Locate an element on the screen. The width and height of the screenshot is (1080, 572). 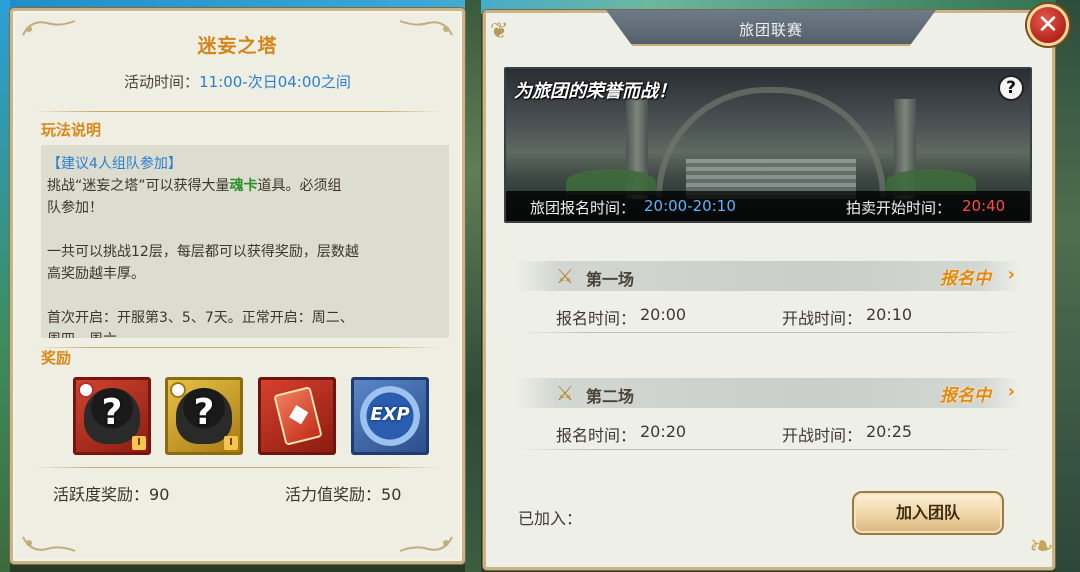
unknown-soul-card-red-icon: ? I is located at coordinates (112, 416).